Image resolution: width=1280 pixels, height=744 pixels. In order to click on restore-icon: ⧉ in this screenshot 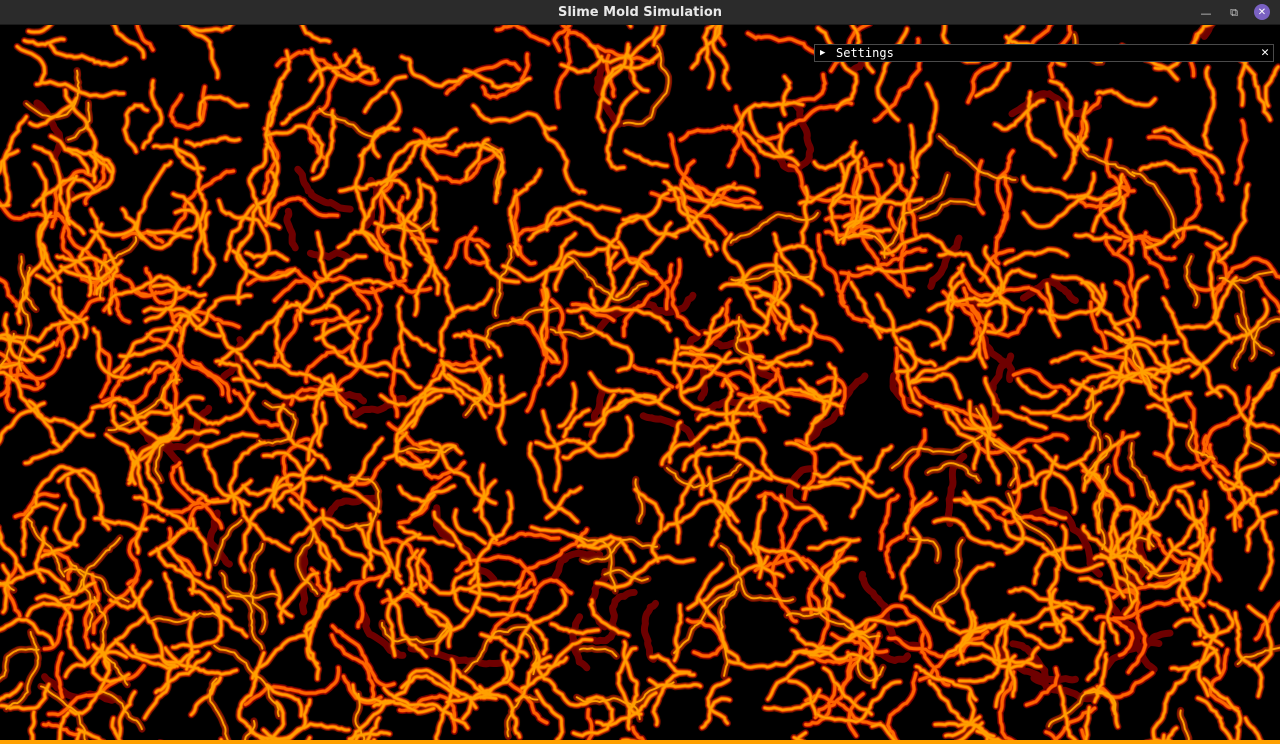, I will do `click(1234, 13)`.